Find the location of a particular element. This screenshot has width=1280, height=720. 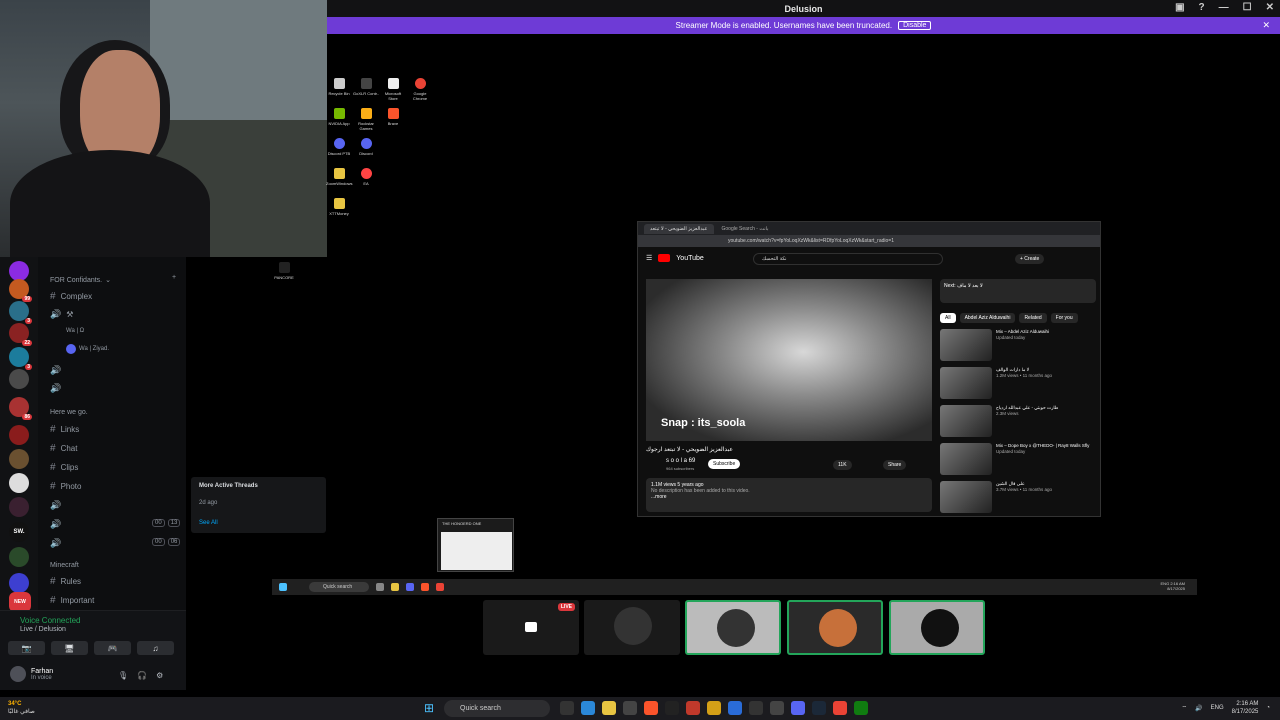

subscribe-button: Subscribe is located at coordinates (724, 464).